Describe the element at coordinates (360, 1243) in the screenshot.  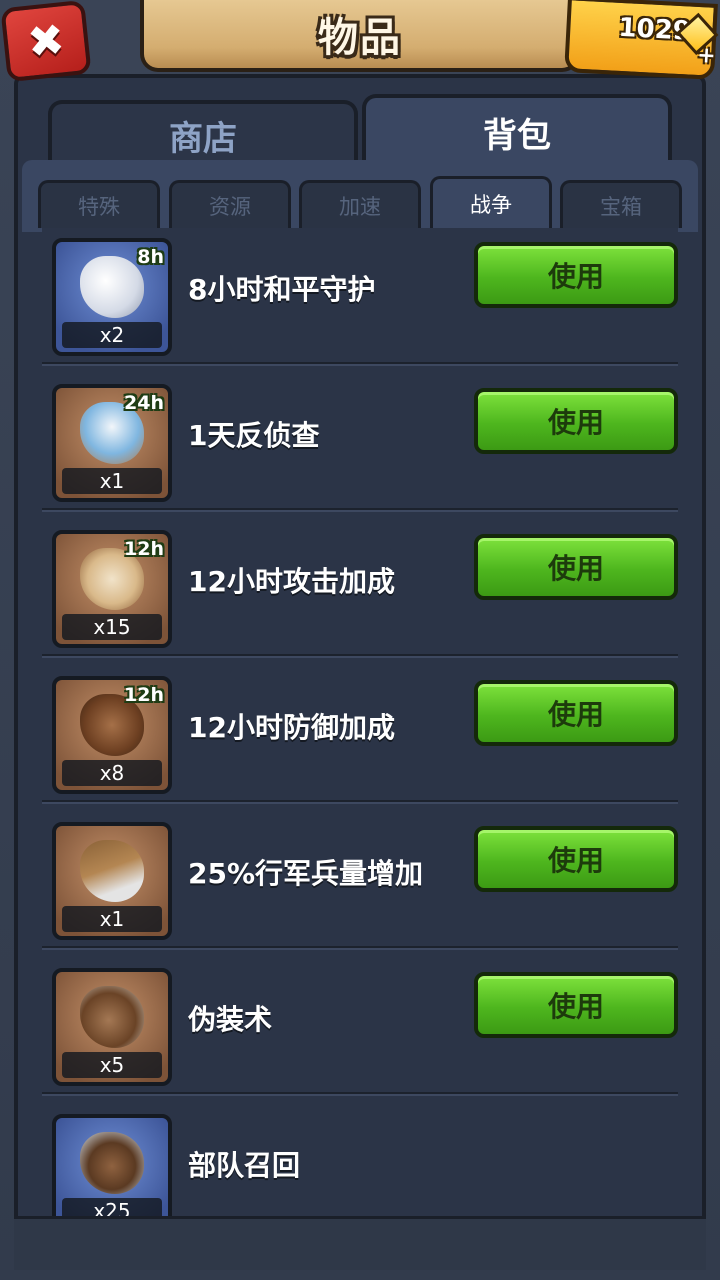
I see `panel-footer` at that location.